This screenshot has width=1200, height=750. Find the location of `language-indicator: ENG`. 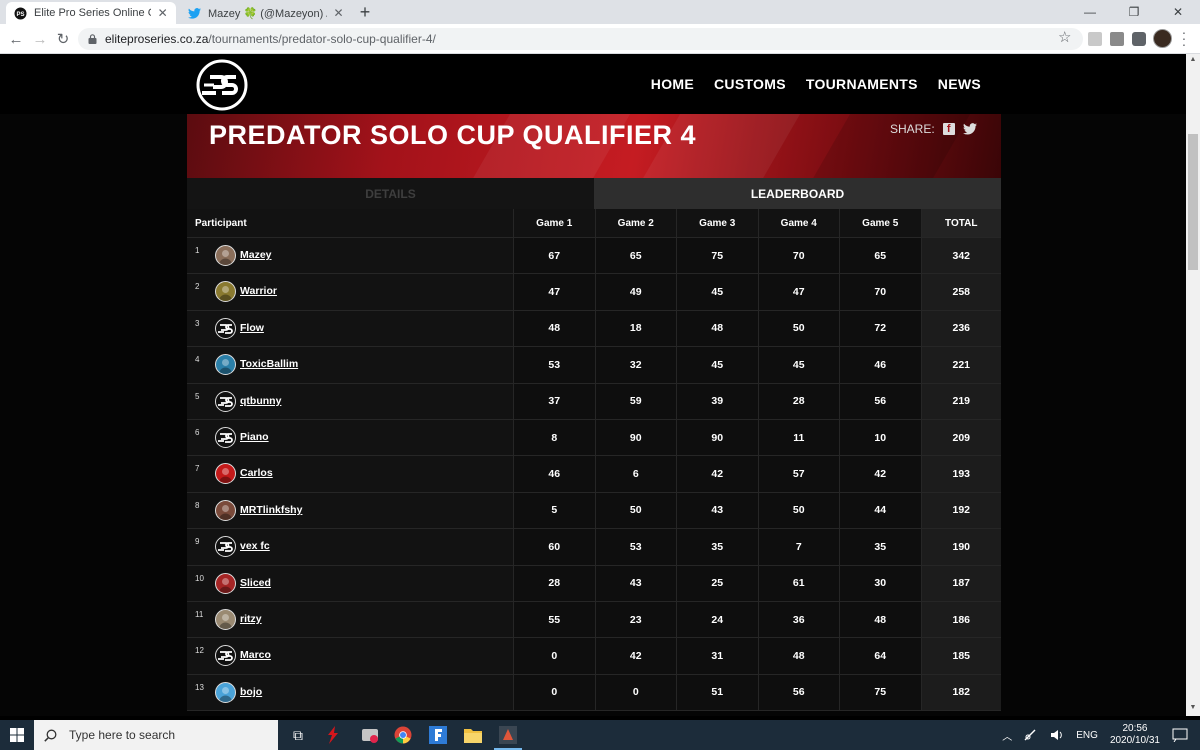

language-indicator: ENG is located at coordinates (1087, 735).